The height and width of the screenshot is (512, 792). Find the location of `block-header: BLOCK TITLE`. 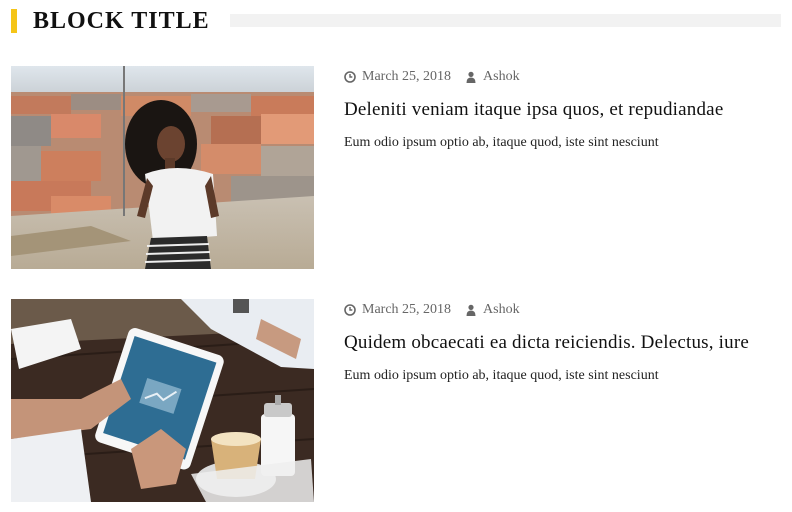

block-header: BLOCK TITLE is located at coordinates (396, 21).